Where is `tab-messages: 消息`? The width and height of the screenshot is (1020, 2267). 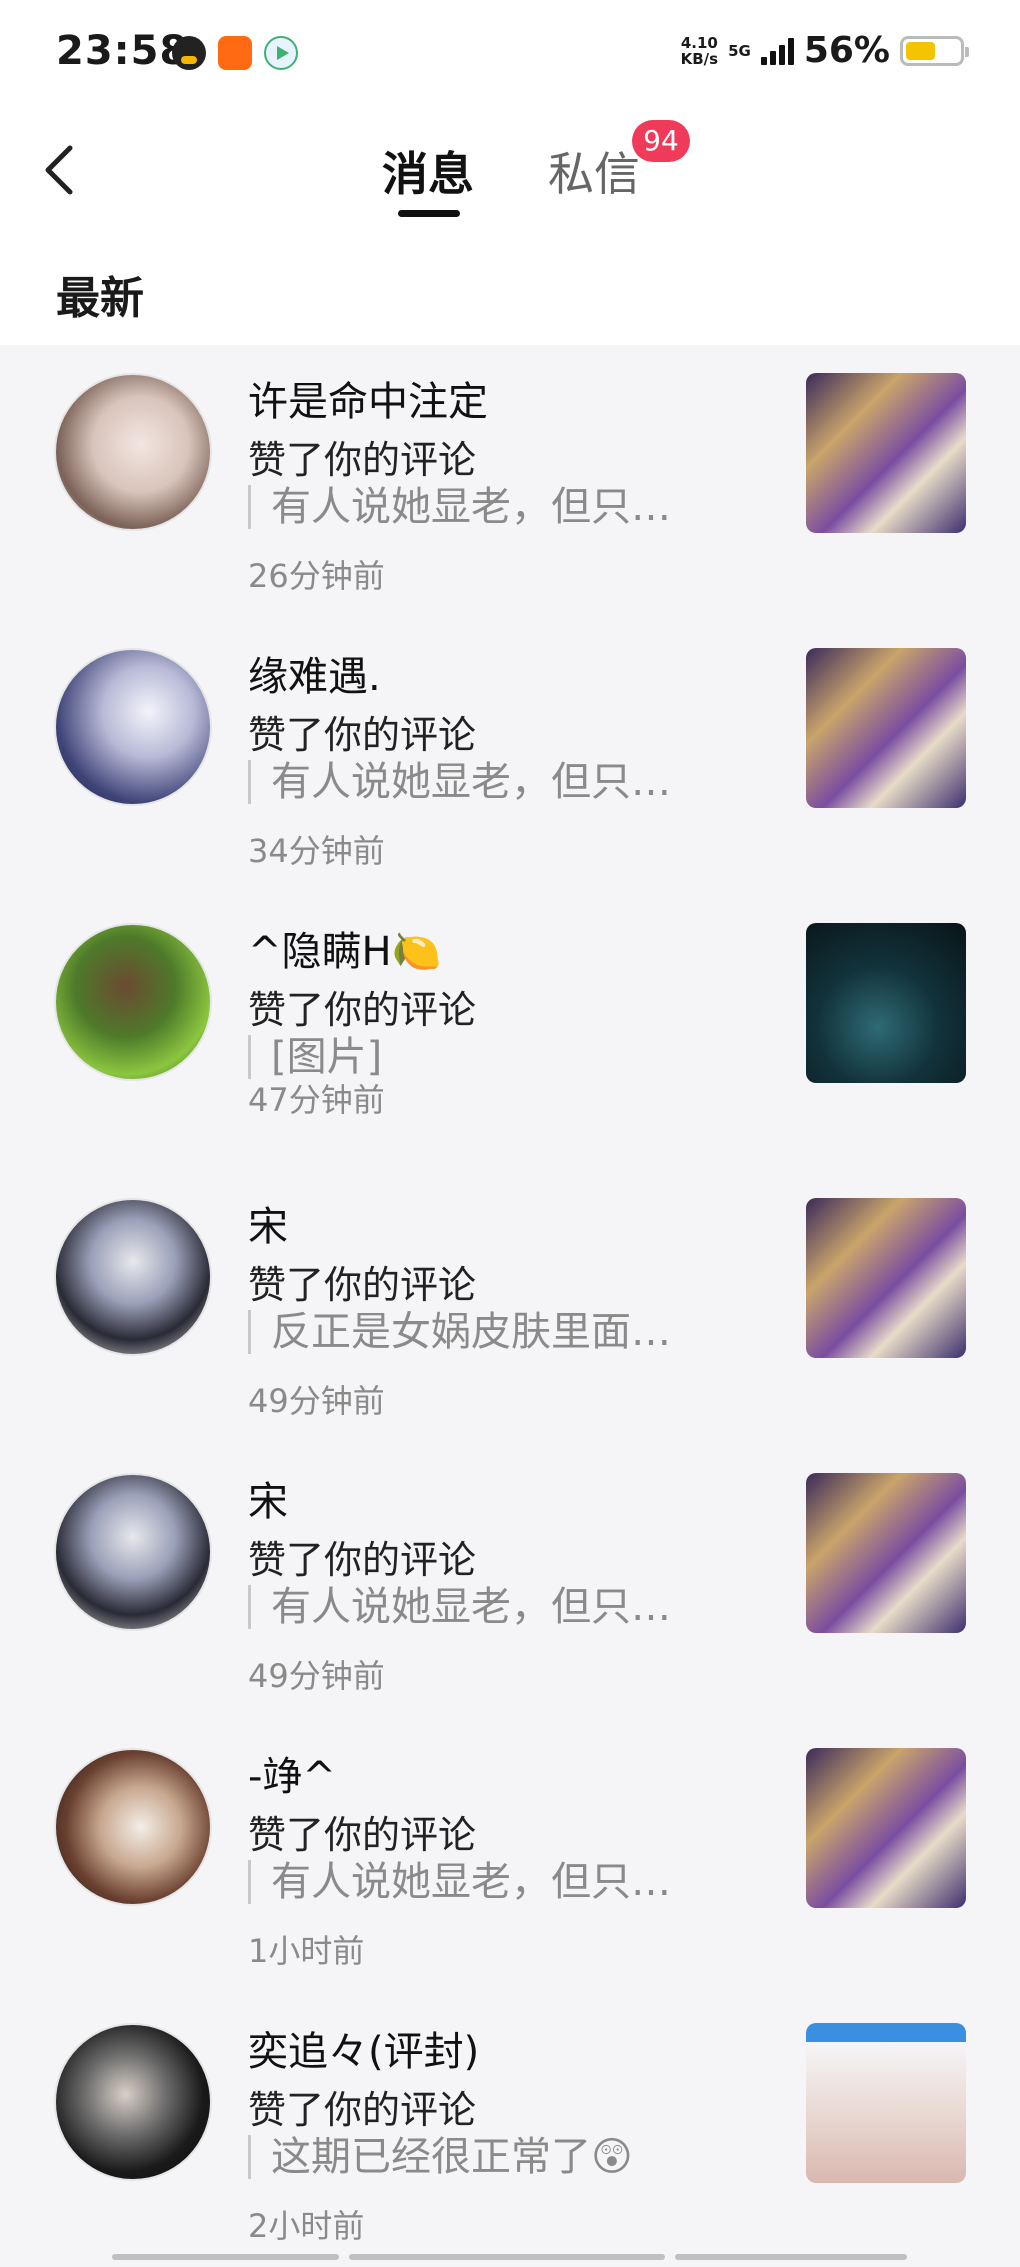 tab-messages: 消息 is located at coordinates (428, 171).